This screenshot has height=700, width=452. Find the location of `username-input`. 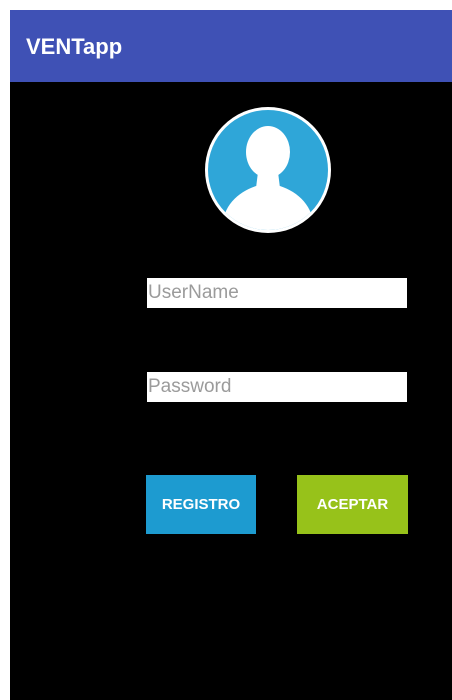

username-input is located at coordinates (277, 293).